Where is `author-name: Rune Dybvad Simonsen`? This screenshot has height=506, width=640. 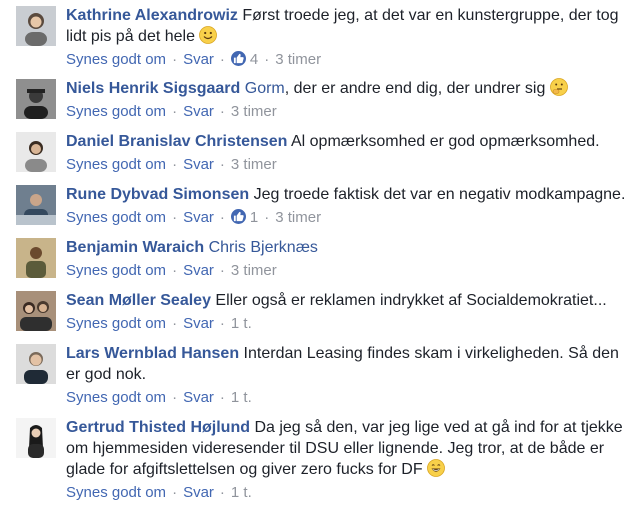 author-name: Rune Dybvad Simonsen is located at coordinates (157, 194).